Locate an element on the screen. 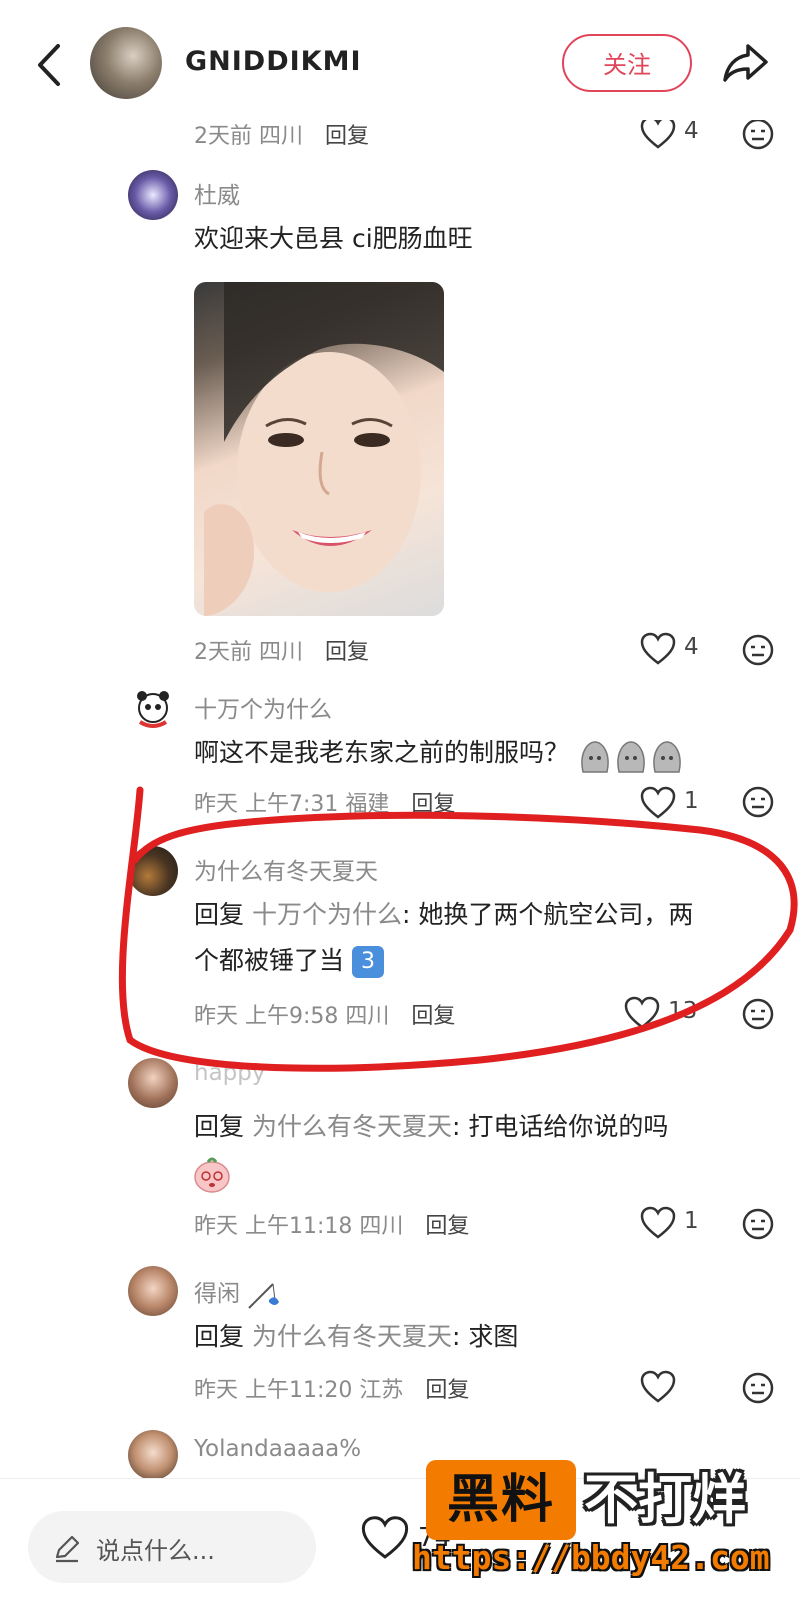 This screenshot has width=800, height=1601. comment-meta: 昨天 上午11:18 四川 回复 is located at coordinates (331, 1224).